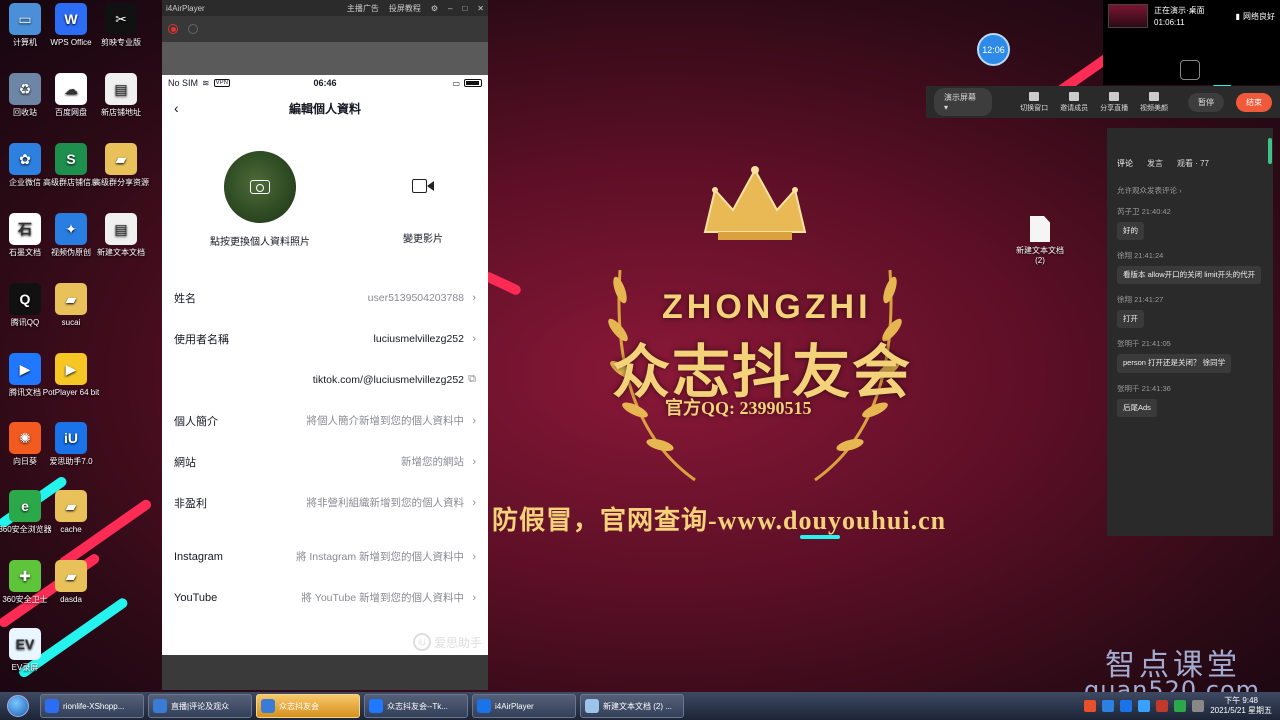 The width and height of the screenshot is (1280, 720). Describe the element at coordinates (121, 95) in the screenshot. I see `desktop-icon: ▤ 新店铺地址` at that location.